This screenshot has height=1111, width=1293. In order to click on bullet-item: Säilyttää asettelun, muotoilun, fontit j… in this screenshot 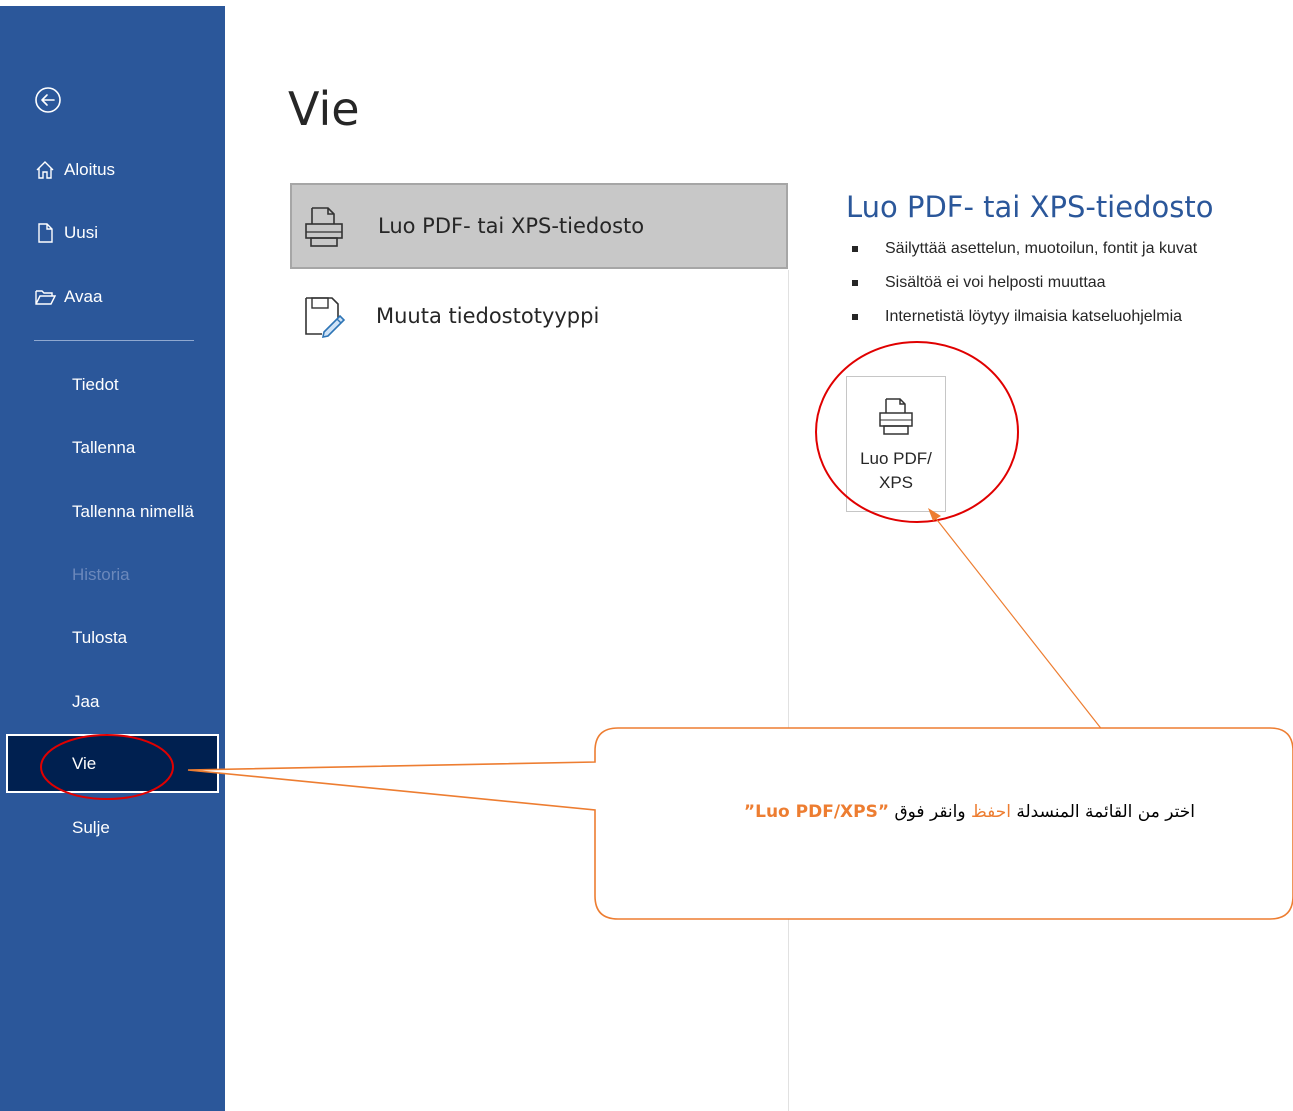, I will do `click(1024, 257)`.